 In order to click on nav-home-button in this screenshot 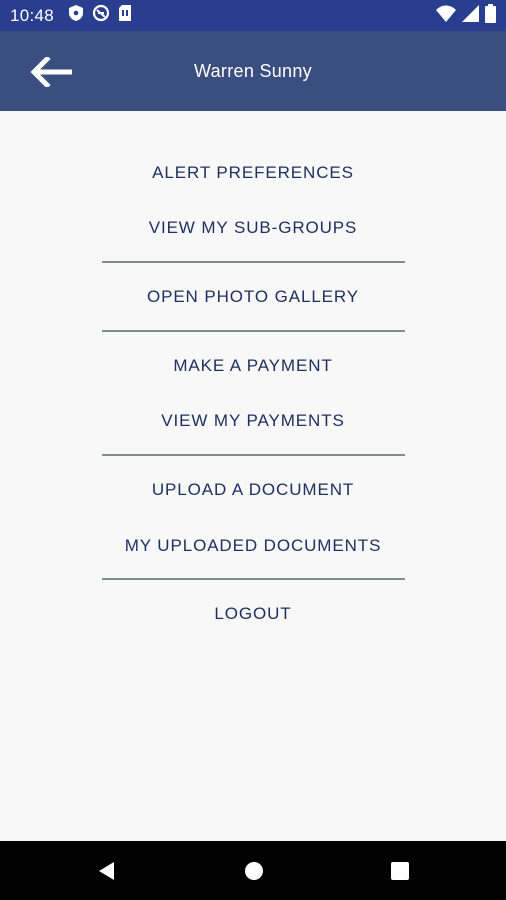, I will do `click(254, 871)`.